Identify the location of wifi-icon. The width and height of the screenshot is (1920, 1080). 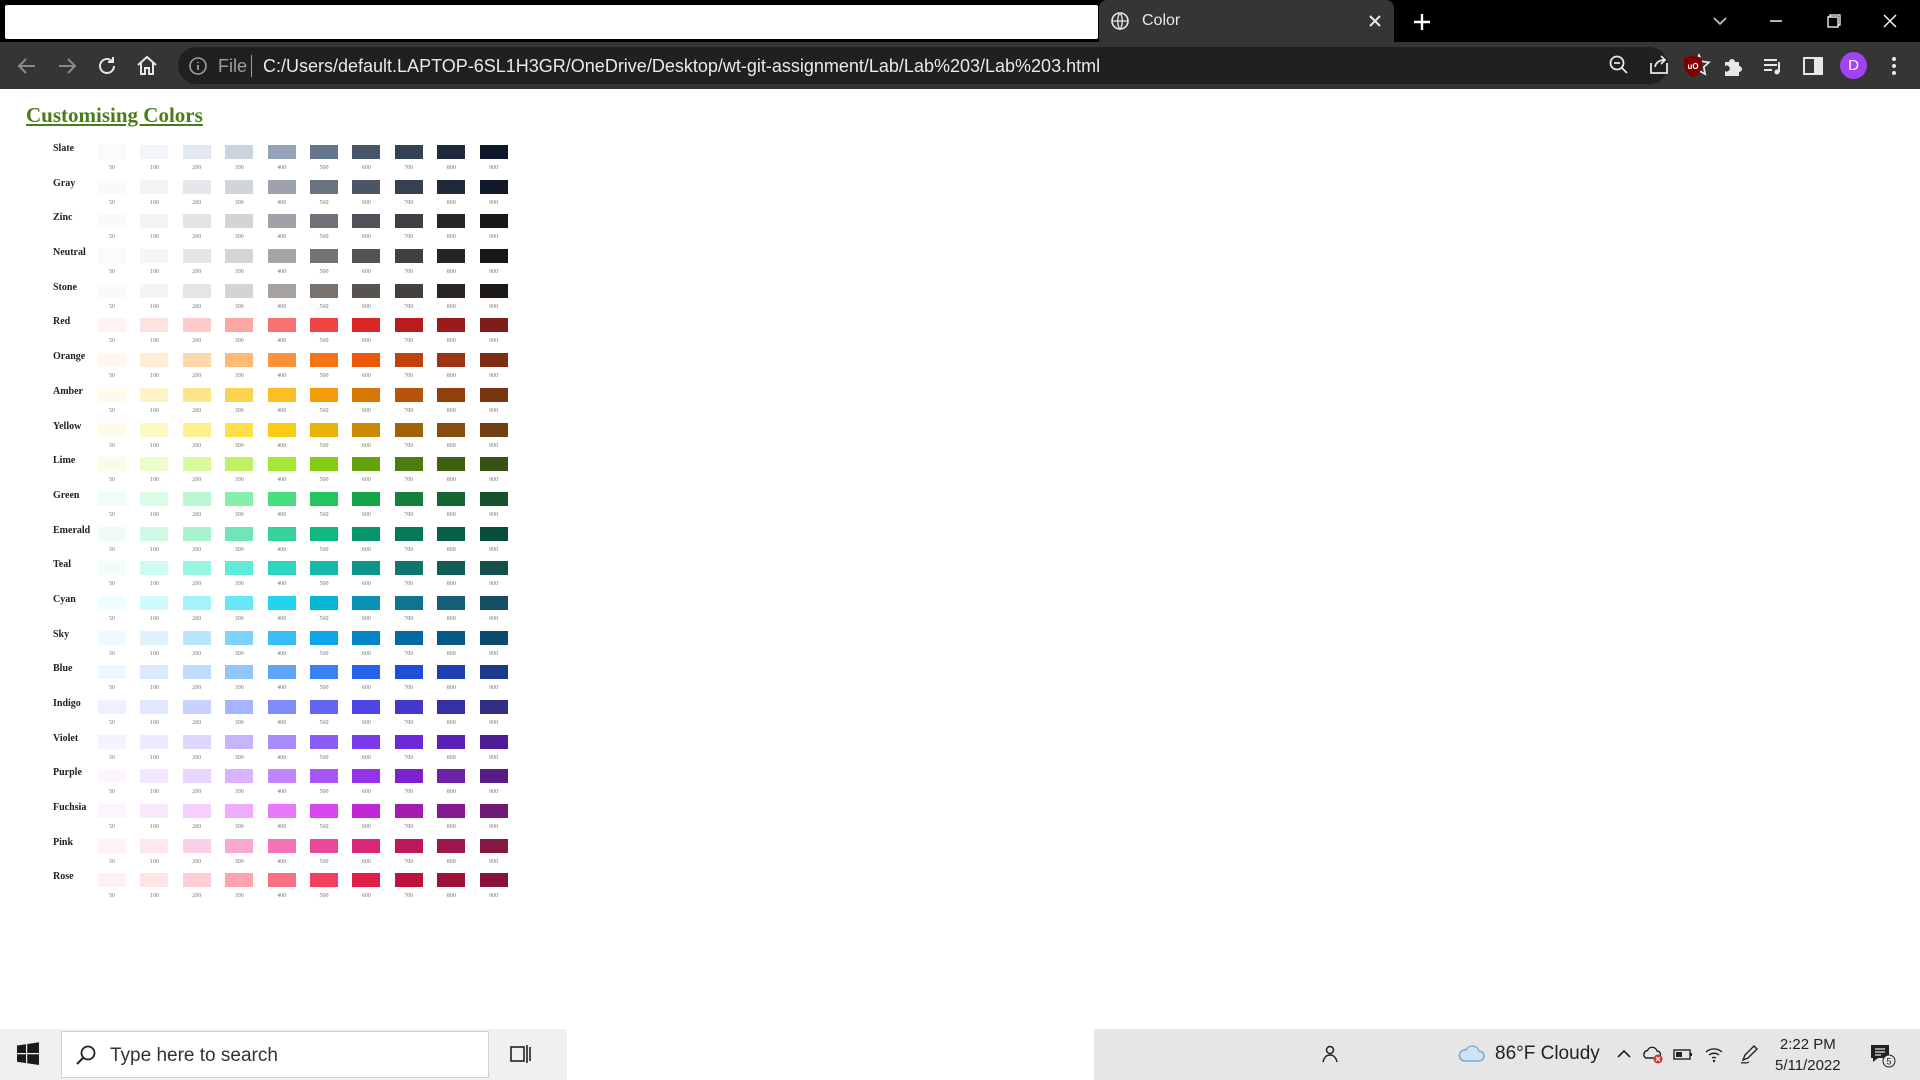
(1714, 1054).